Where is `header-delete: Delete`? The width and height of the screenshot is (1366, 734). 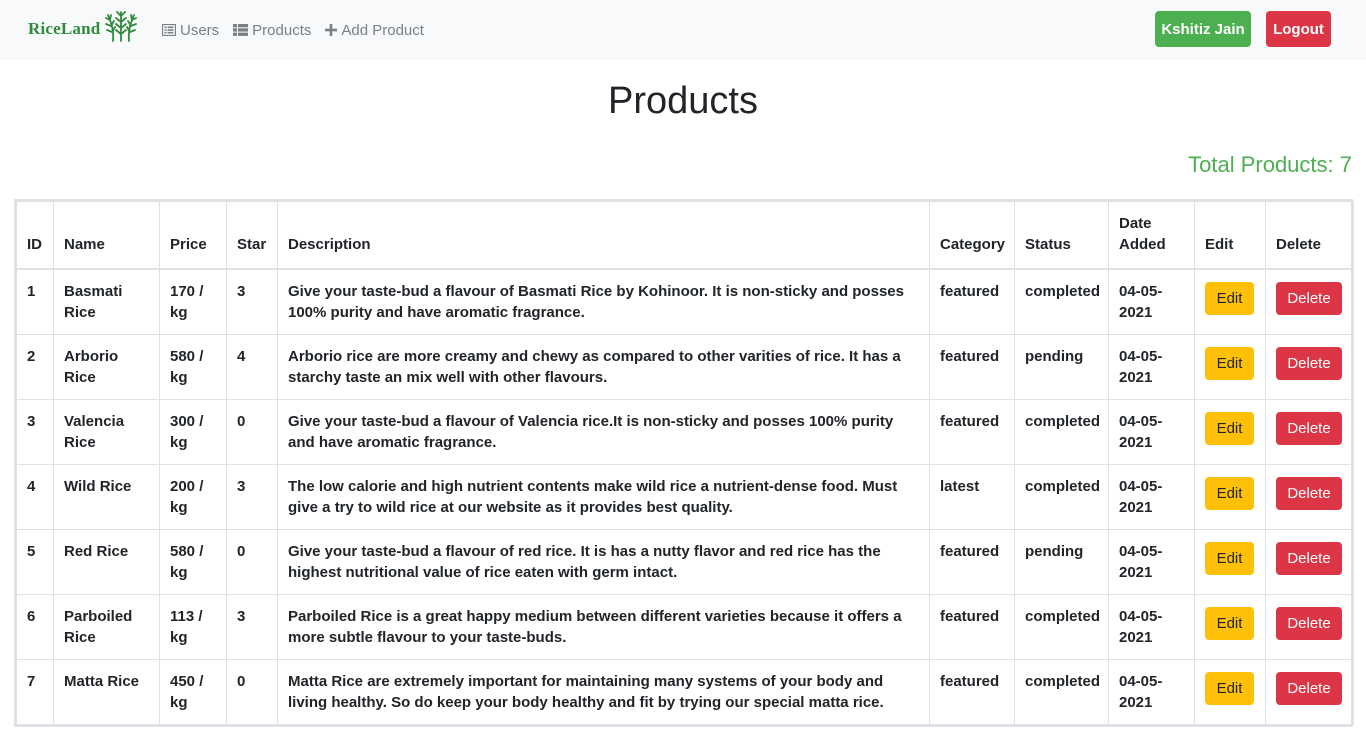 header-delete: Delete is located at coordinates (1309, 235).